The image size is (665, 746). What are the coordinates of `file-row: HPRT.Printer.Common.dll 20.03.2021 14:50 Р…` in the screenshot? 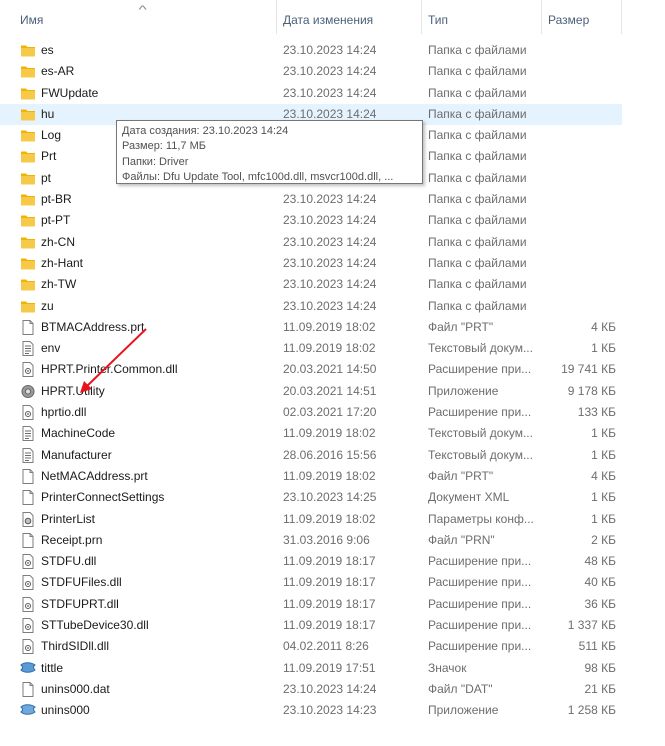 It's located at (311, 369).